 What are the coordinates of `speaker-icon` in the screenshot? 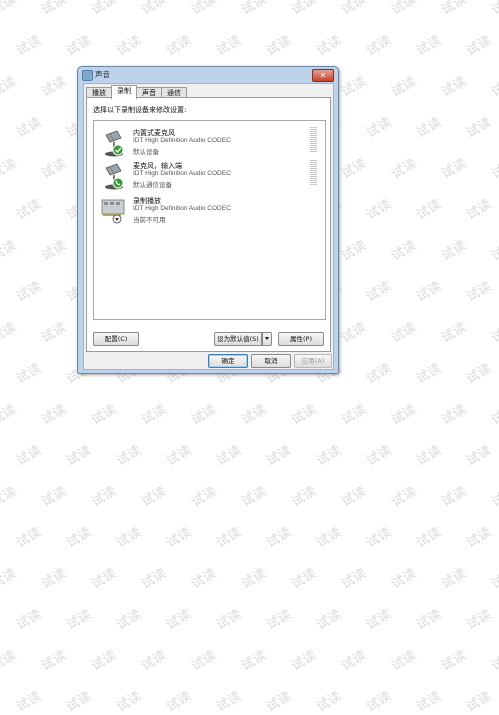 It's located at (87, 75).